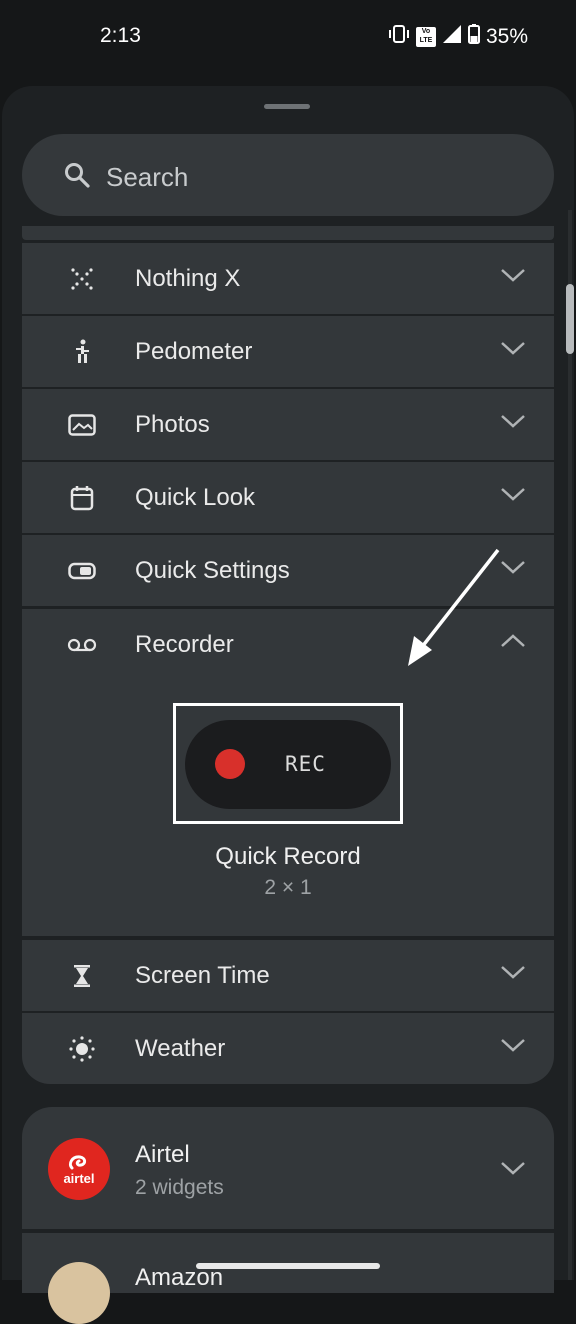 The height and width of the screenshot is (1324, 576). What do you see at coordinates (425, 37) in the screenshot?
I see `volte-icon: Vo LTE` at bounding box center [425, 37].